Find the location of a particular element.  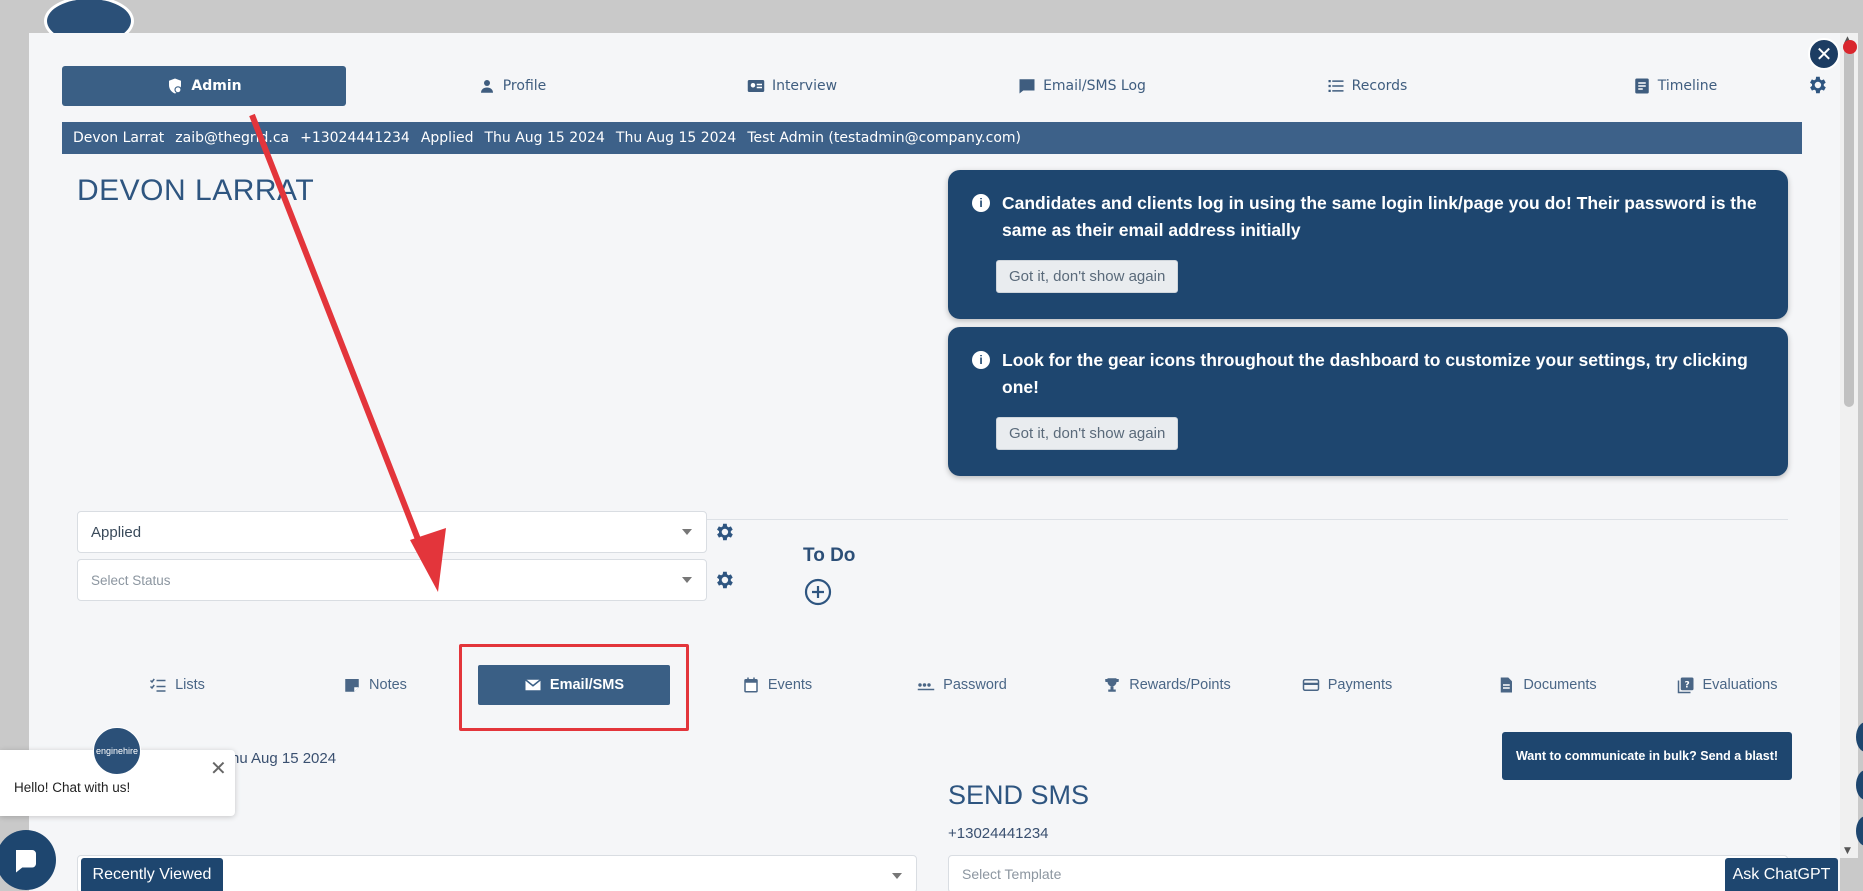

nav-email-sms-log-label: Email/SMS Log is located at coordinates (1094, 86).